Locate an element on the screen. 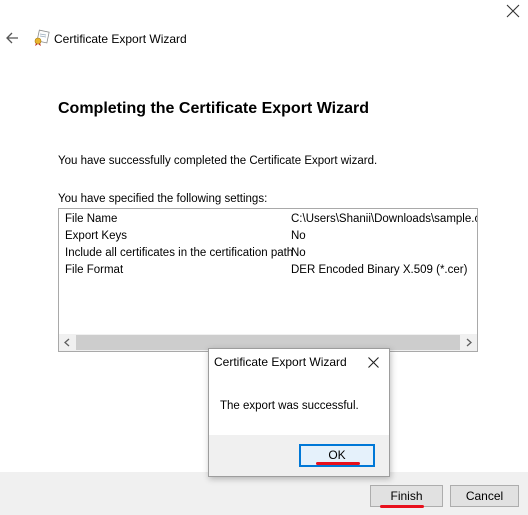 The height and width of the screenshot is (515, 528). cancel-button: Cancel is located at coordinates (484, 496).